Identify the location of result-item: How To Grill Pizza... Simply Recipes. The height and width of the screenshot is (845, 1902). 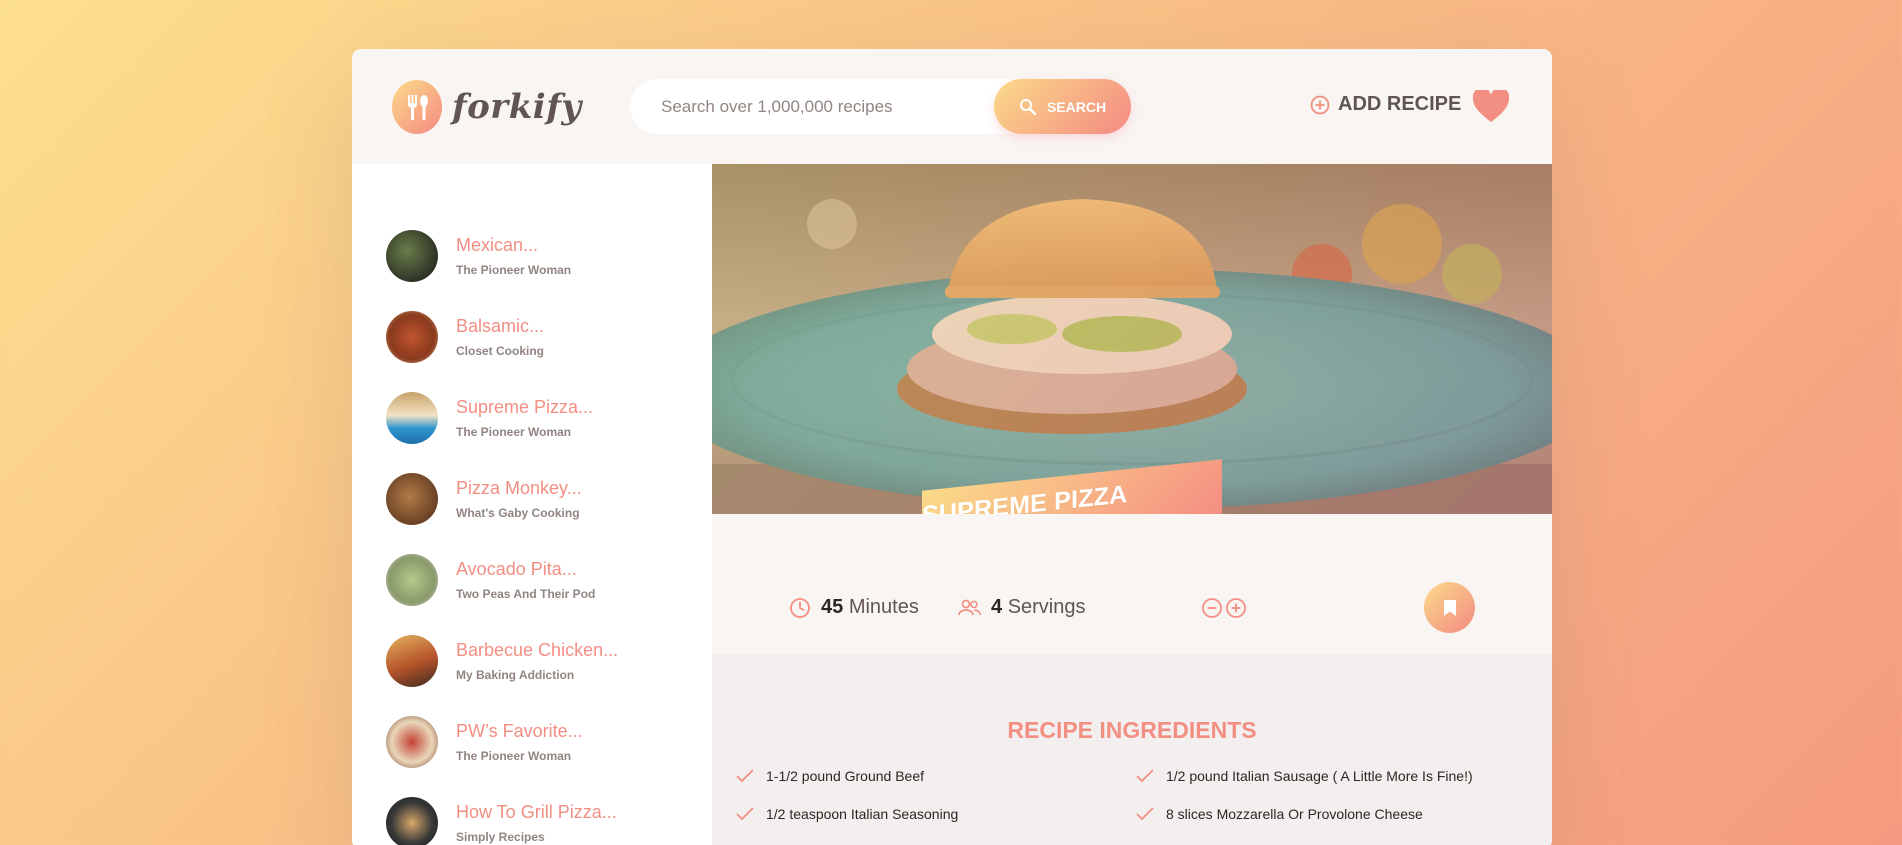
(532, 813).